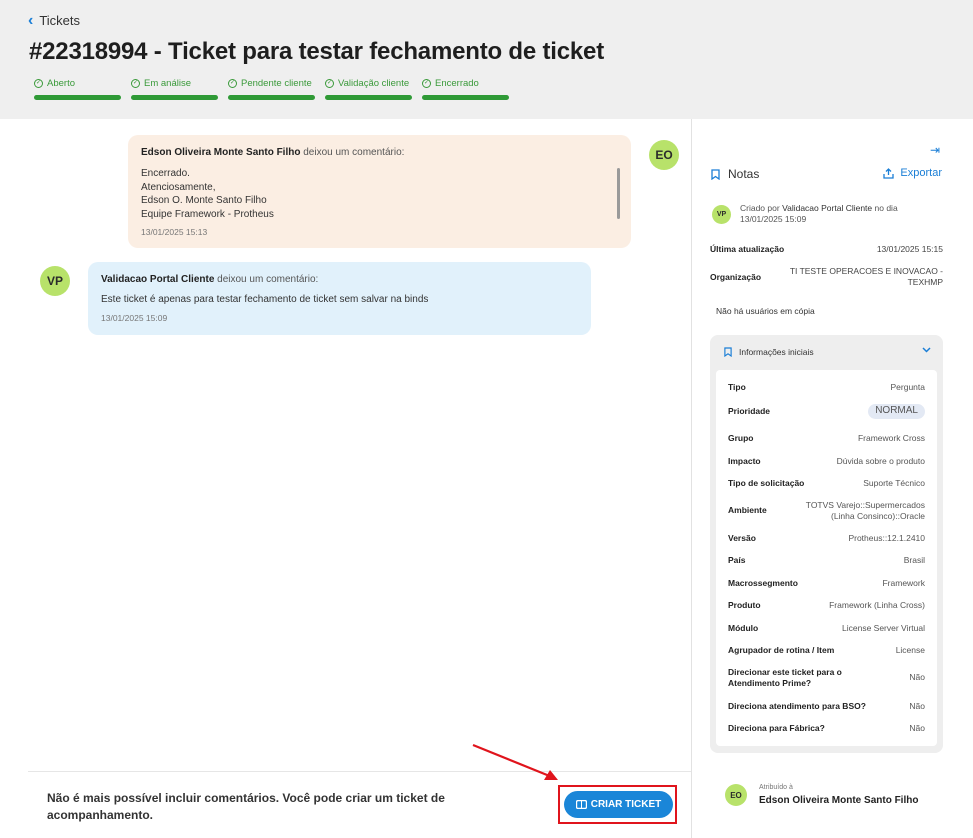  I want to click on ultima-atualizacao-row: Última atualização 13/01/2025 15:15, so click(826, 249).